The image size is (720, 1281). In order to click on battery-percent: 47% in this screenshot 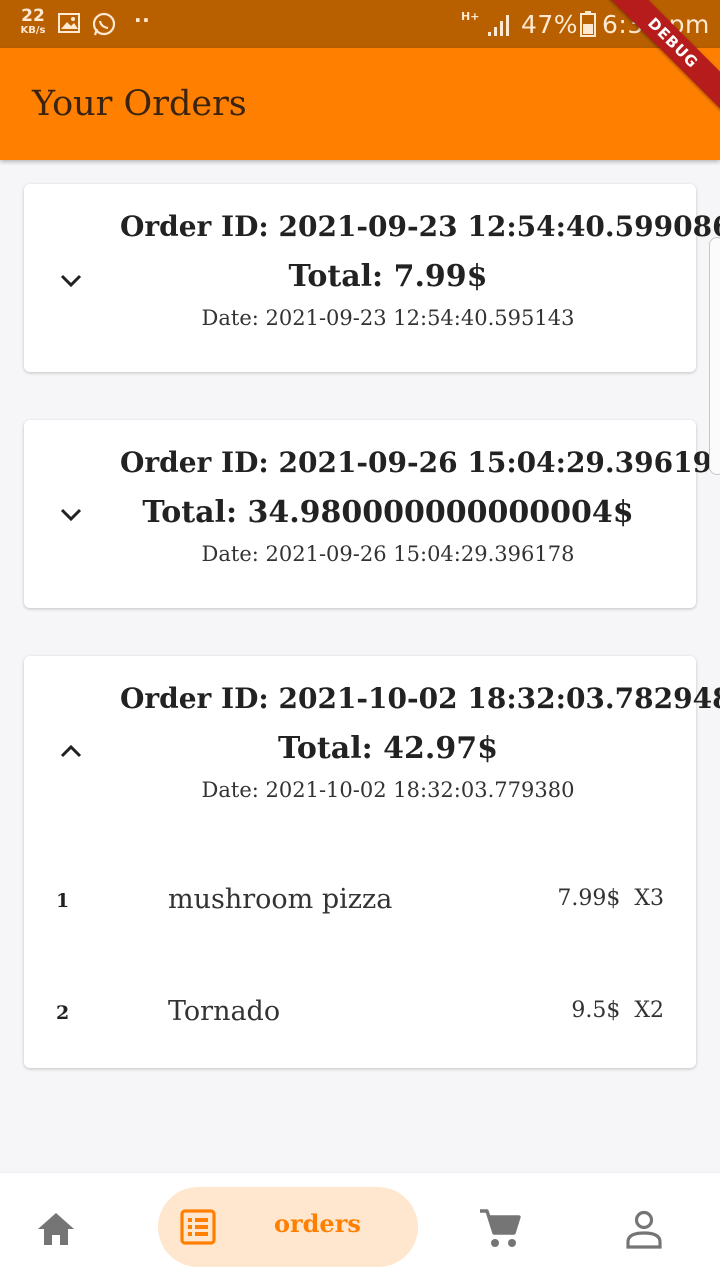, I will do `click(550, 24)`.